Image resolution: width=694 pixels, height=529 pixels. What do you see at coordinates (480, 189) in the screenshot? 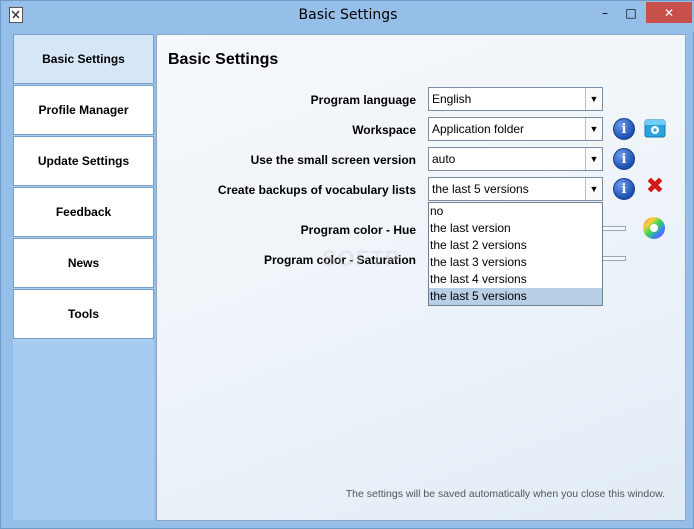
I see `backups-value: the last 5 versions` at bounding box center [480, 189].